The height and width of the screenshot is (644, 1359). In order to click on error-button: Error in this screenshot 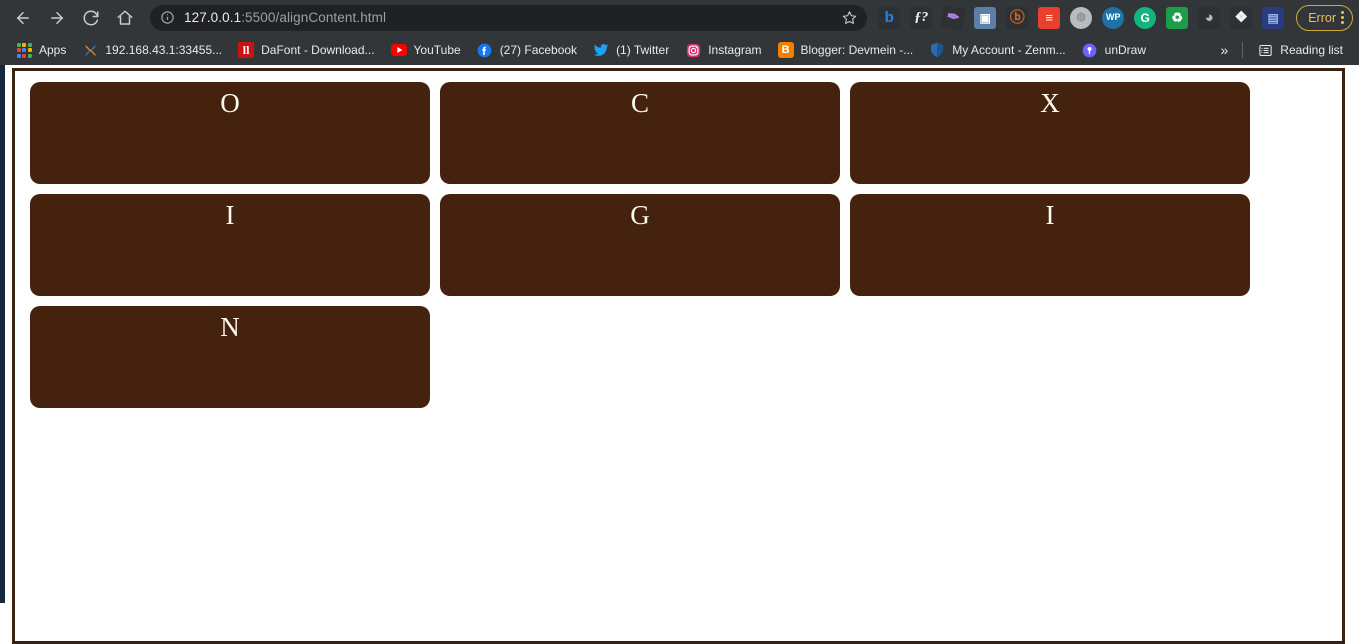, I will do `click(1324, 17)`.